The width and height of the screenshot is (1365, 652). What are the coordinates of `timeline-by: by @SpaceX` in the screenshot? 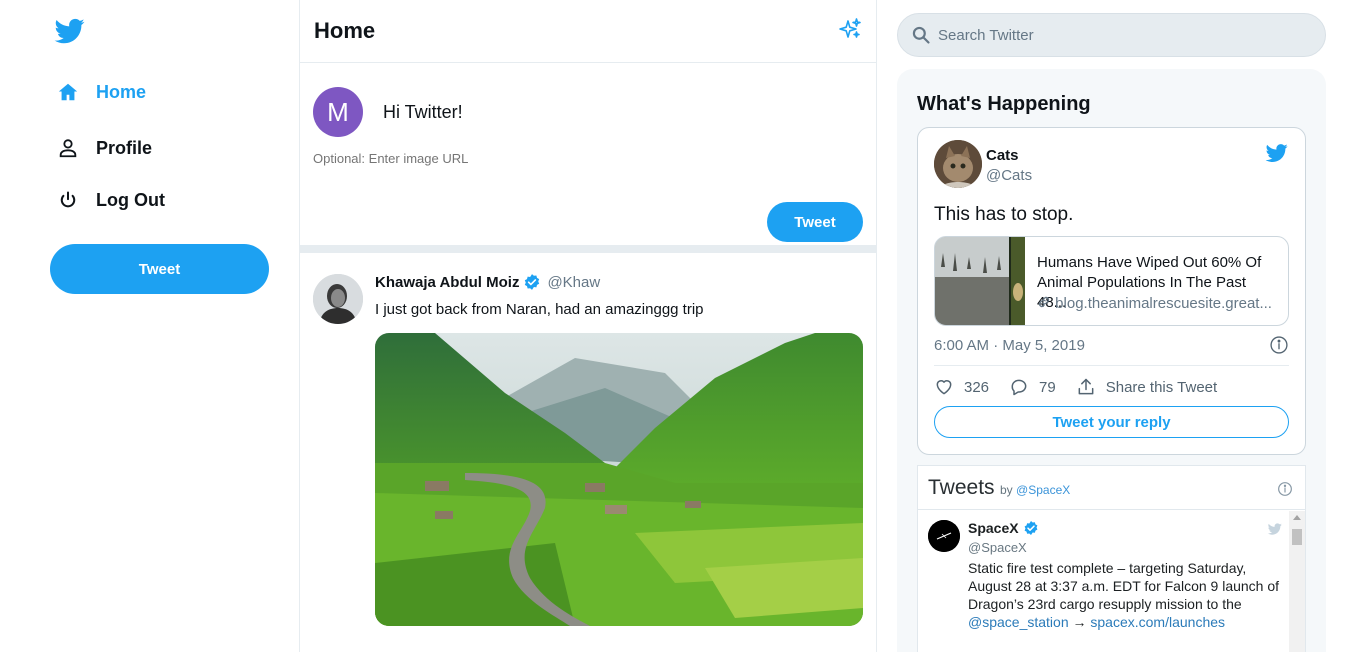 It's located at (1035, 490).